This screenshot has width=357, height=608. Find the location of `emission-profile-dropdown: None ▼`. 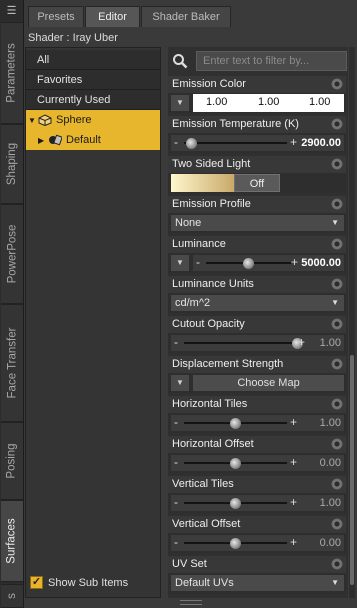

emission-profile-dropdown: None ▼ is located at coordinates (257, 223).